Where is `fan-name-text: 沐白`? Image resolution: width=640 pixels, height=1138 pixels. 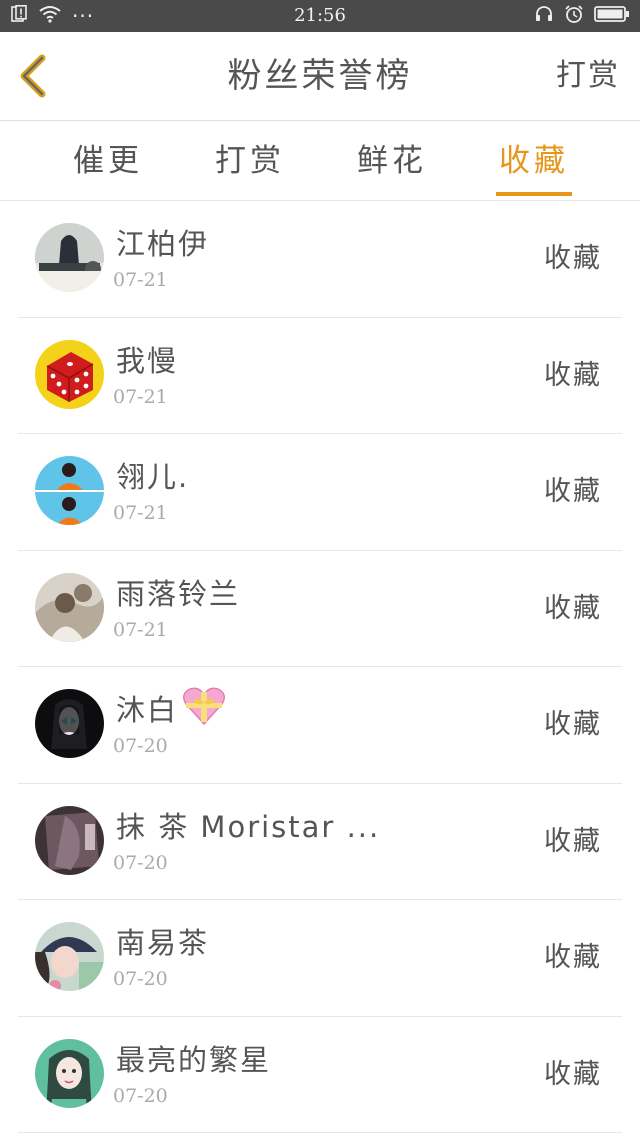
fan-name-text: 沐白 is located at coordinates (147, 710).